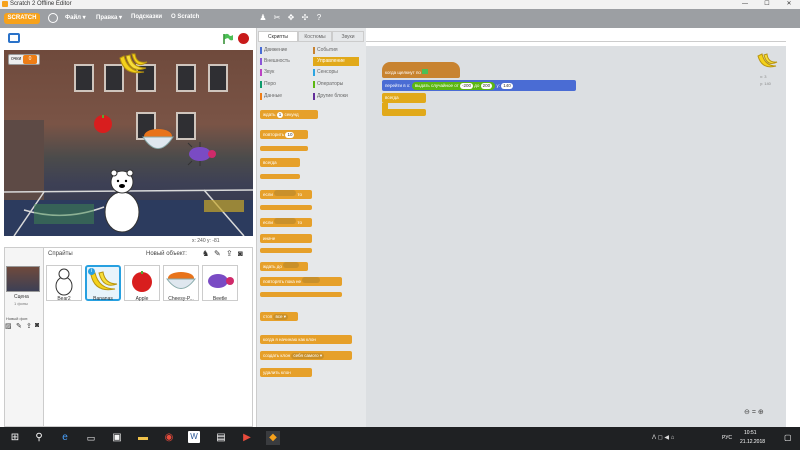 Image resolution: width=800 pixels, height=450 pixels. I want to click on beetle-sprite, so click(201, 154).